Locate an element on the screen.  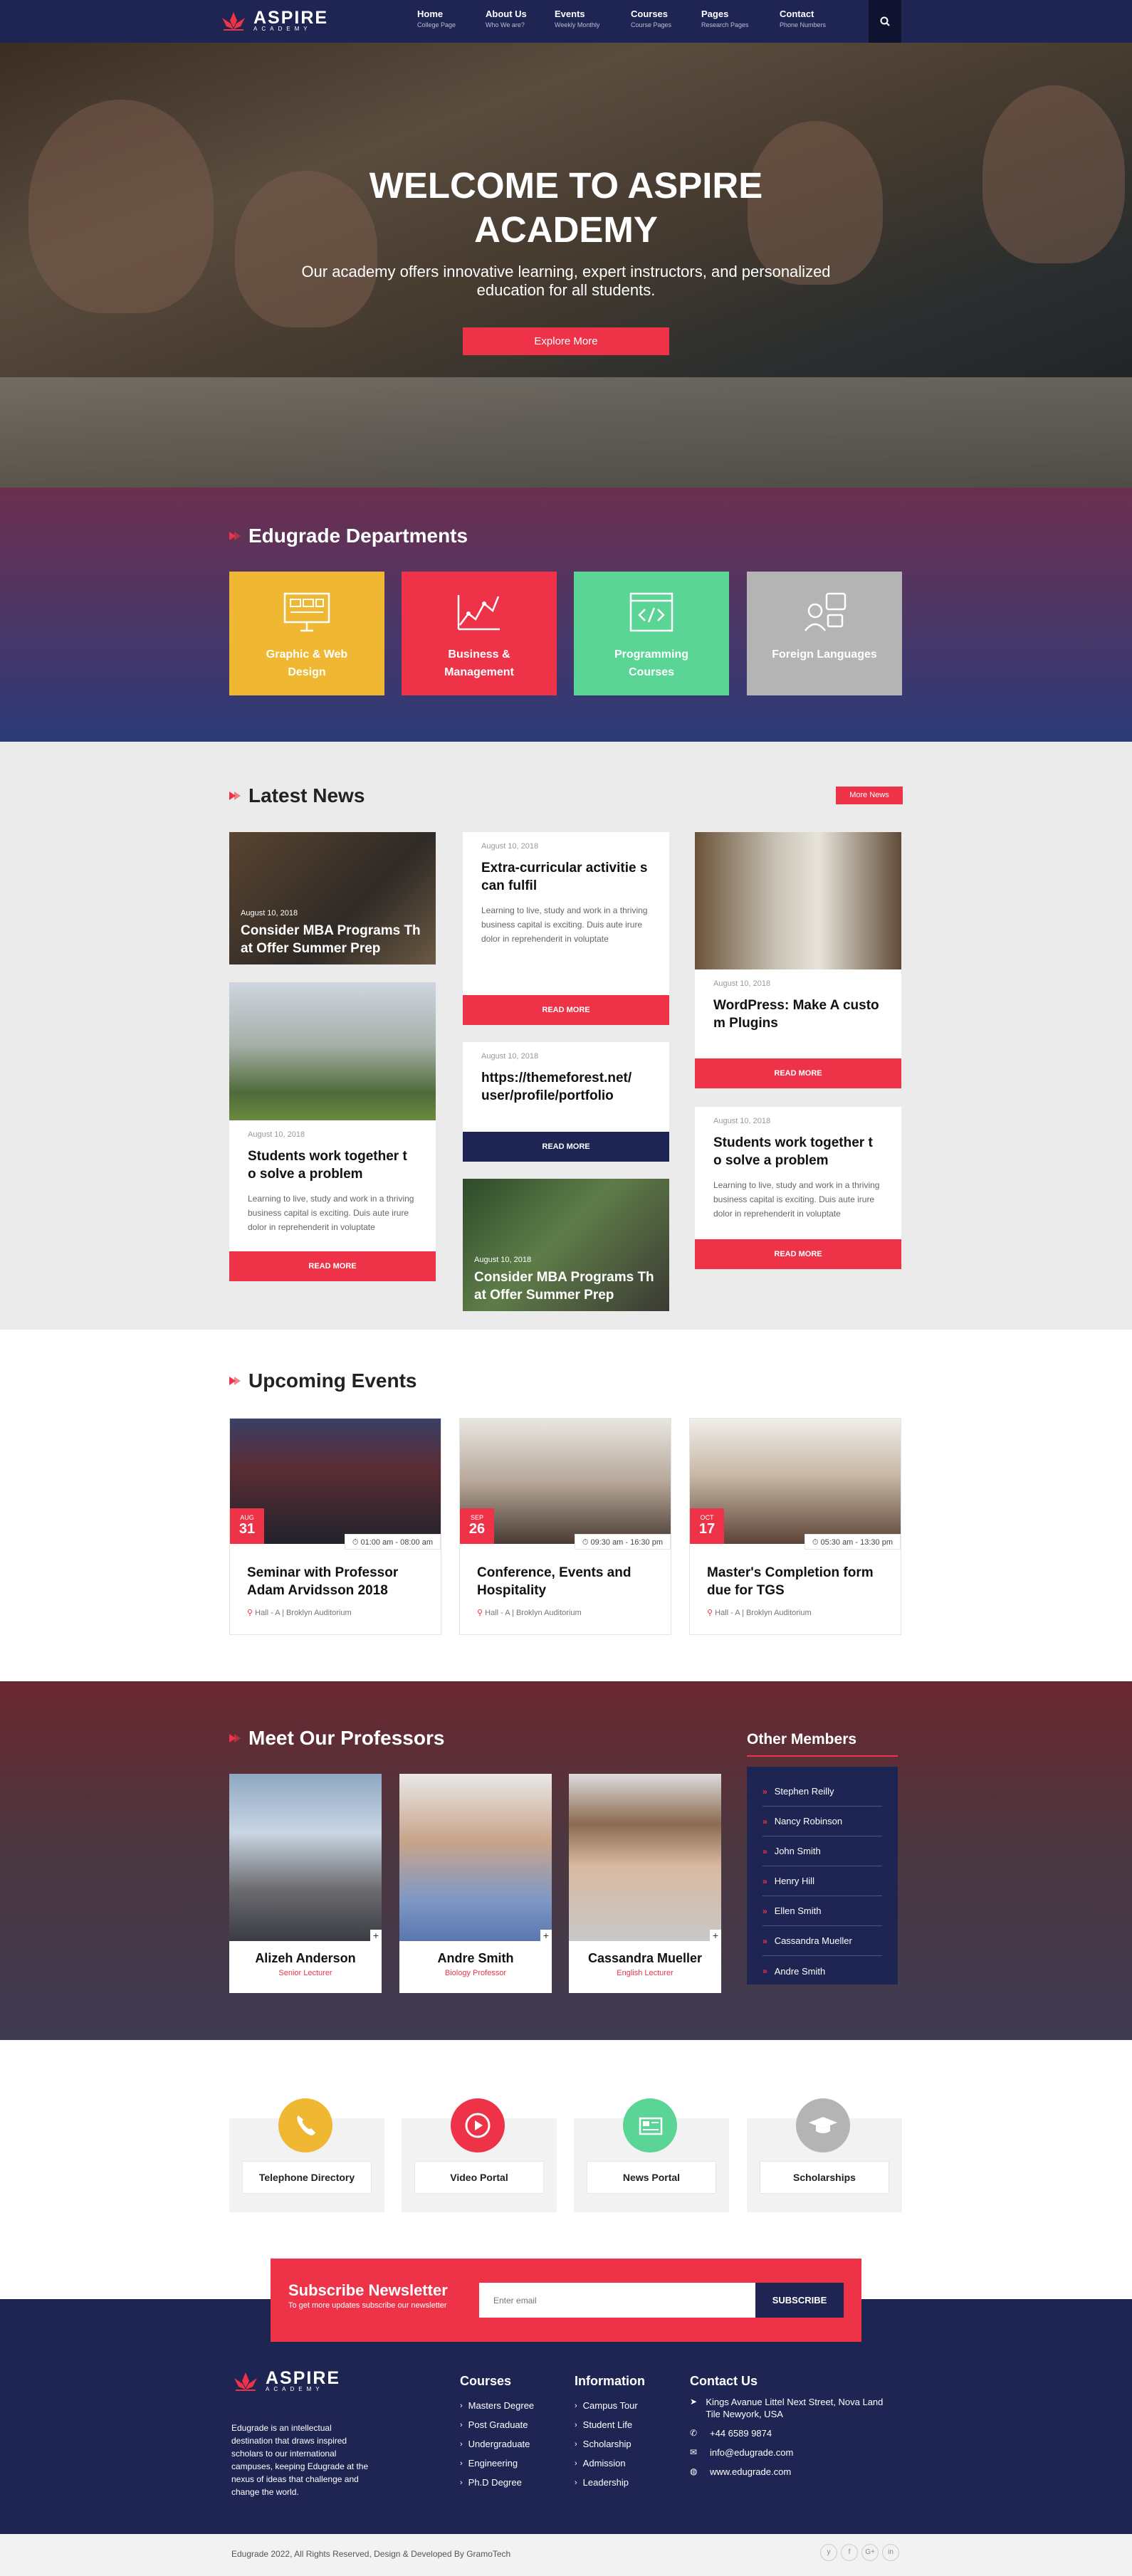
contact-phone: ✆ +44 6589 9874 is located at coordinates (793, 2433).